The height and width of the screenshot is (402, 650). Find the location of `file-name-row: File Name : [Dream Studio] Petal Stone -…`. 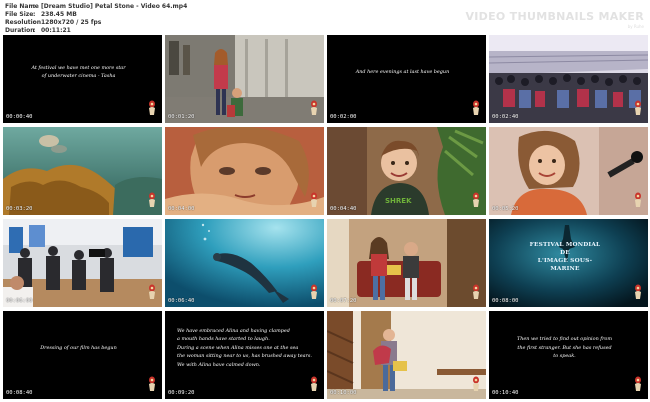

file-name-row: File Name : [Dream Studio] Petal Stone -… is located at coordinates (155, 7).